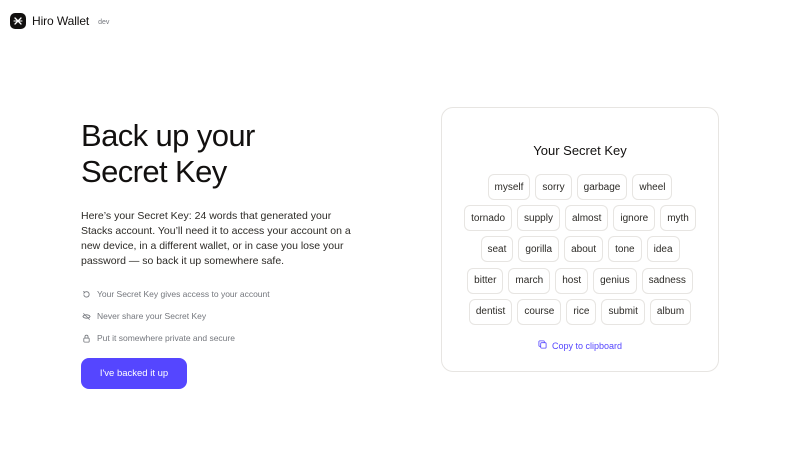 Image resolution: width=800 pixels, height=451 pixels. Describe the element at coordinates (587, 345) in the screenshot. I see `copy-label: Copy to clipboard` at that location.